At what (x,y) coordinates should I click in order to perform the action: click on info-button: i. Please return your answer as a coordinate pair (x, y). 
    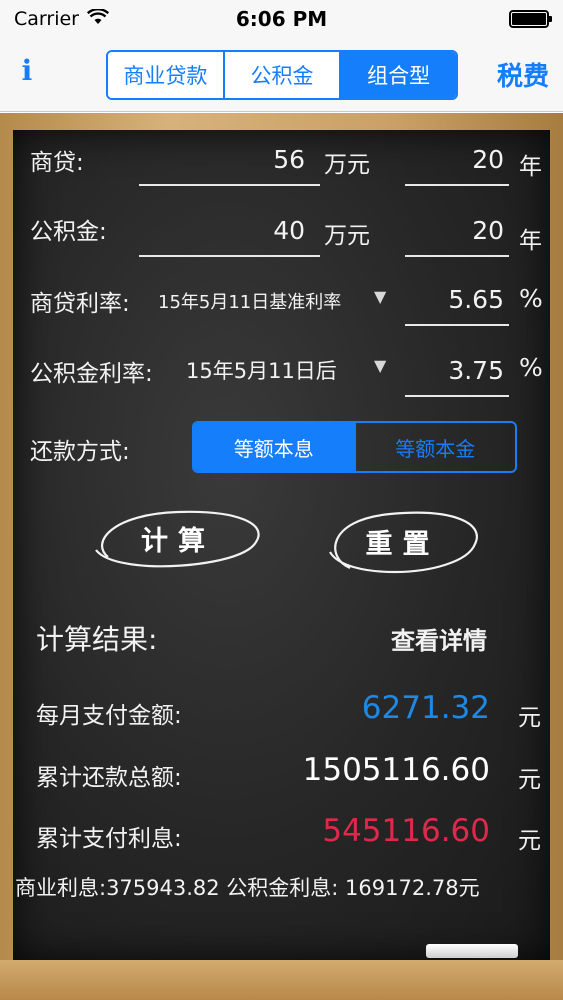
    Looking at the image, I should click on (27, 70).